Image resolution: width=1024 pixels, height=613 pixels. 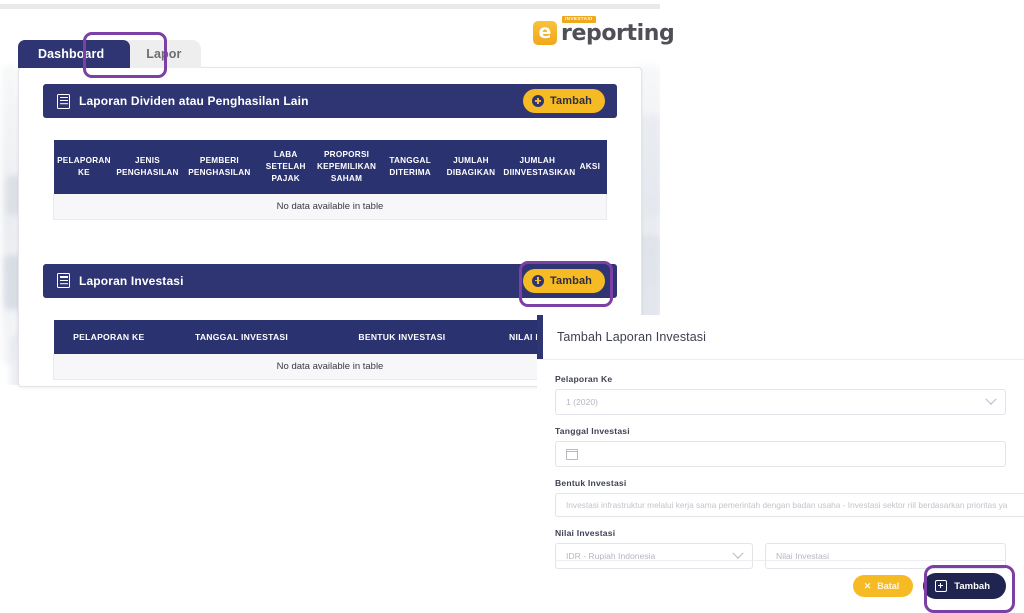 What do you see at coordinates (590, 167) in the screenshot?
I see `col-aksi: AKSI` at bounding box center [590, 167].